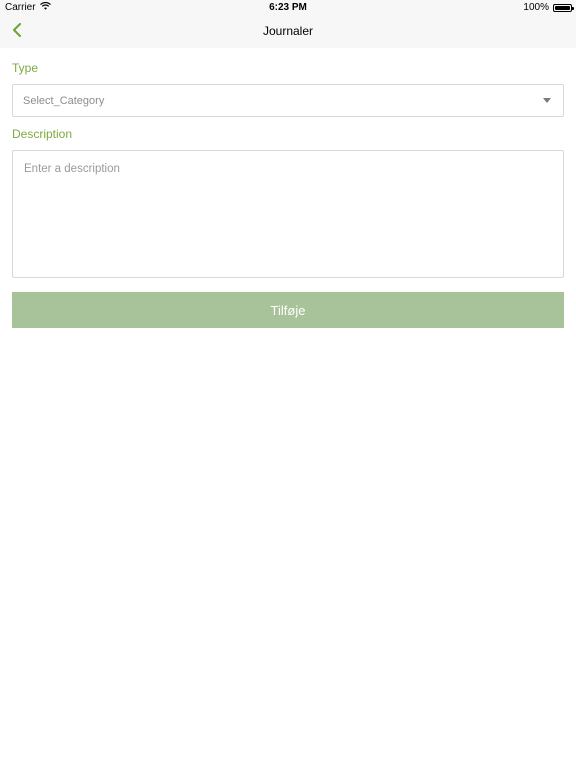  I want to click on navigation-bar: Journaler, so click(288, 32).